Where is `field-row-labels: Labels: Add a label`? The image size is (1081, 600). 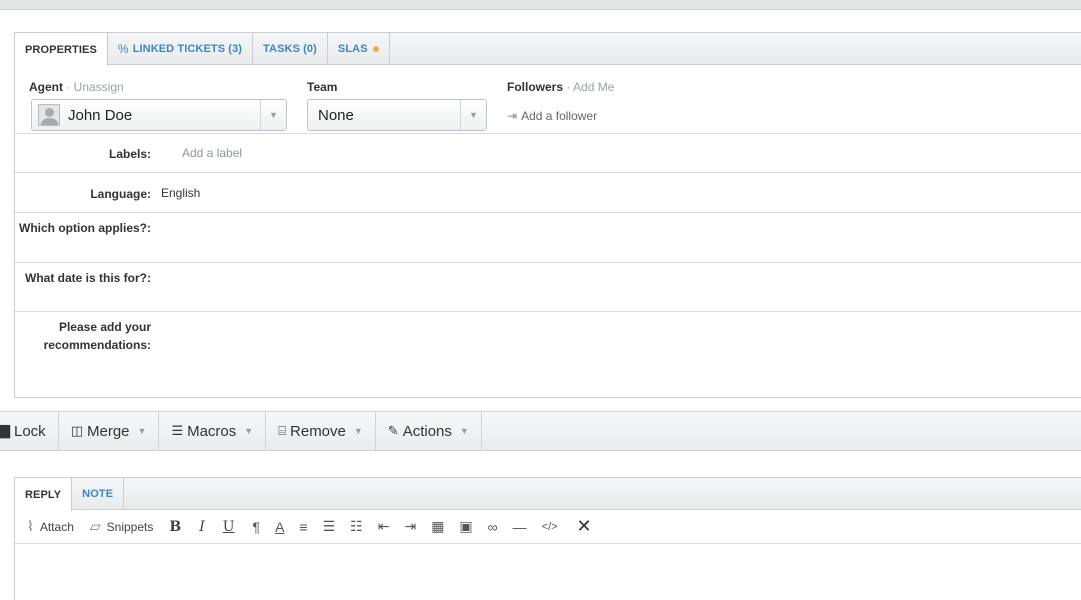
field-row-labels: Labels: Add a label is located at coordinates (548, 153).